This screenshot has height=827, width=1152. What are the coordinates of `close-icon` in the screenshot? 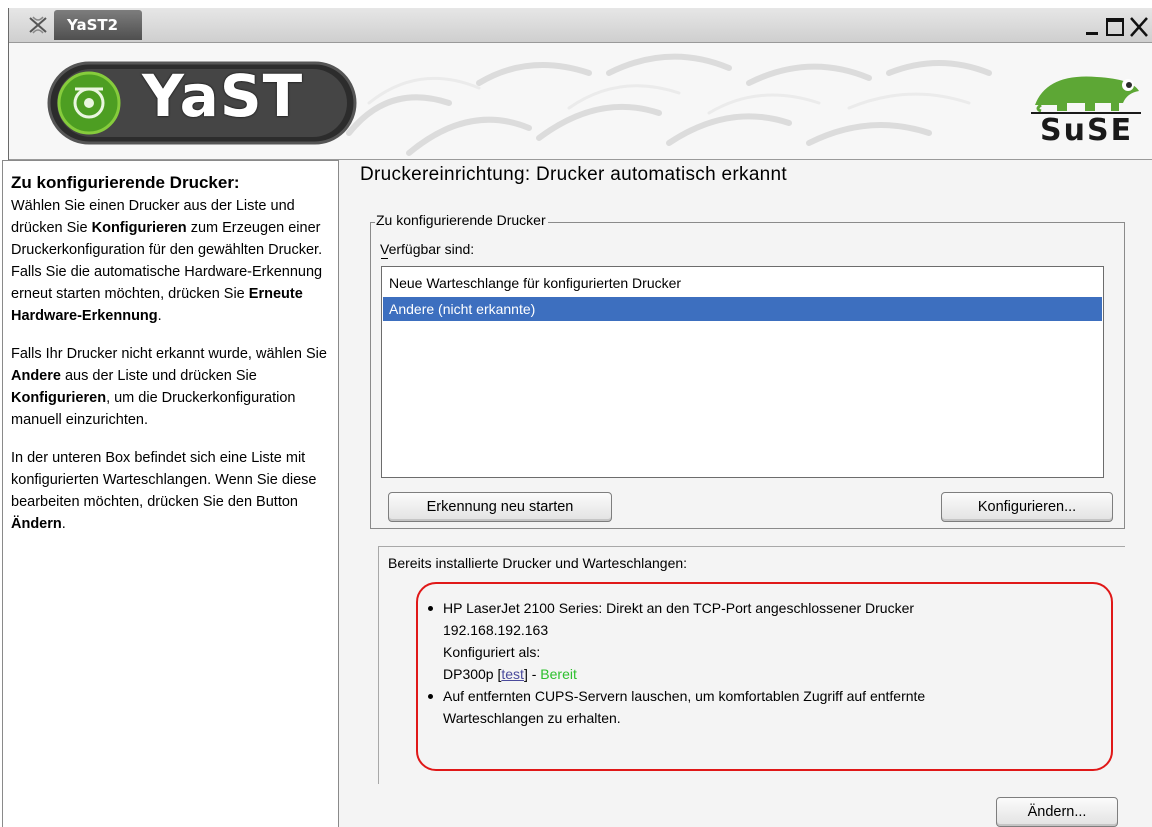 It's located at (1139, 27).